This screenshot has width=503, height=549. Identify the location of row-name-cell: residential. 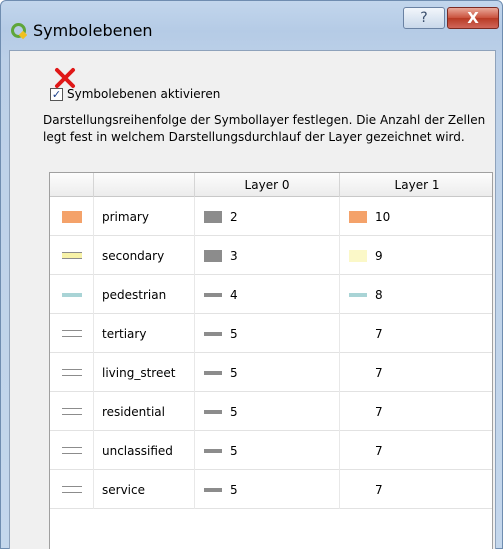
(144, 411).